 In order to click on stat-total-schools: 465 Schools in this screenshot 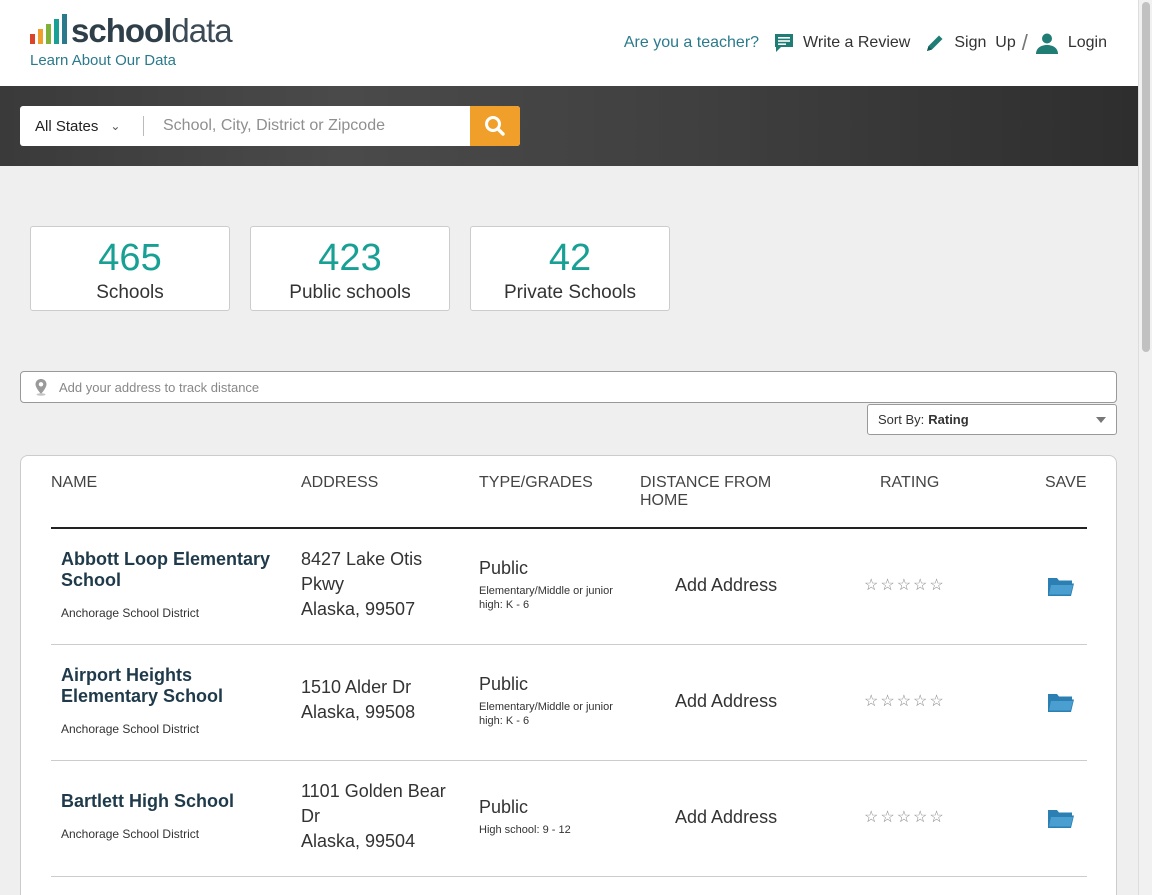, I will do `click(130, 268)`.